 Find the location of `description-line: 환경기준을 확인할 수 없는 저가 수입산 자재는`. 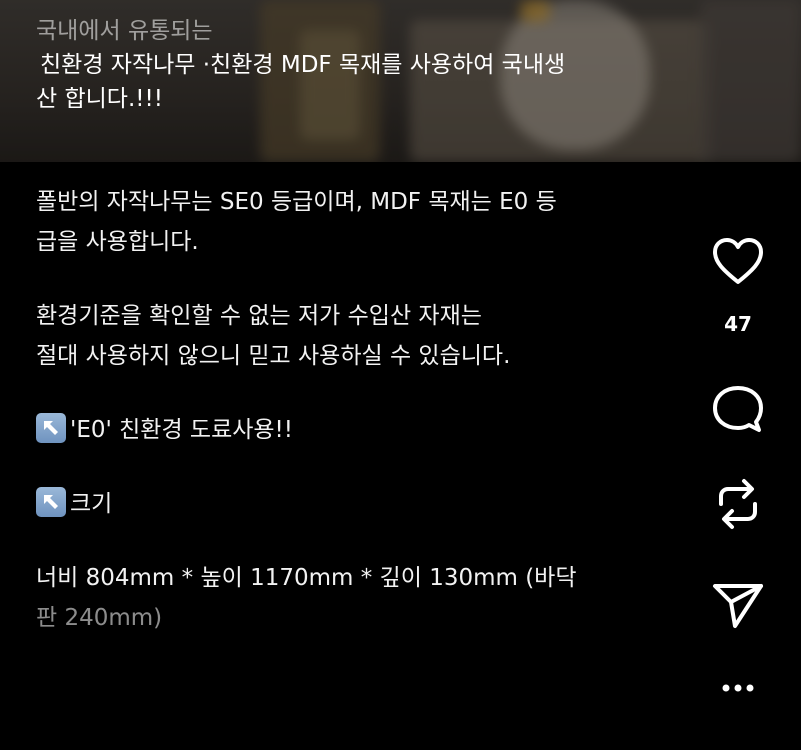

description-line: 환경기준을 확인할 수 없는 저가 수입산 자재는 is located at coordinates (259, 316).